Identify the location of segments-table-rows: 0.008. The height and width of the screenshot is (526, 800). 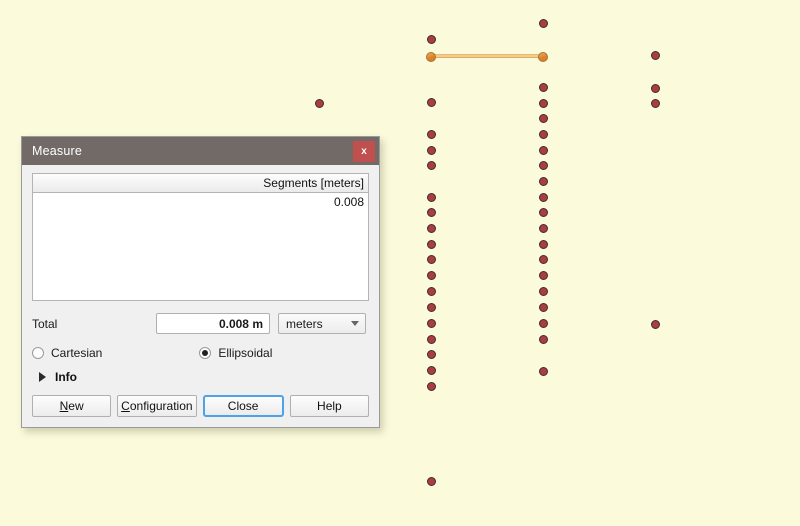
(200, 246).